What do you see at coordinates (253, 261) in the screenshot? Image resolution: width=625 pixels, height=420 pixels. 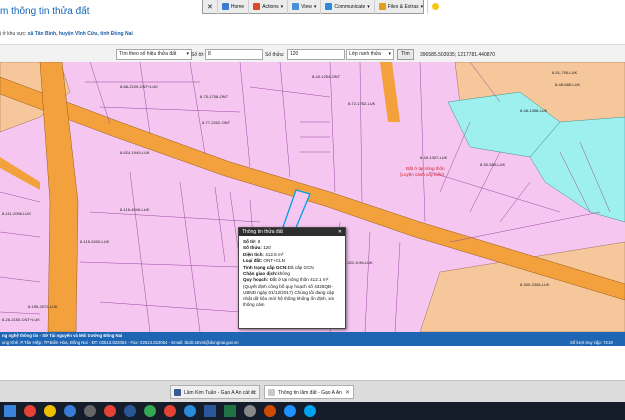 I see `popup-field-label: Loại đất:` at bounding box center [253, 261].